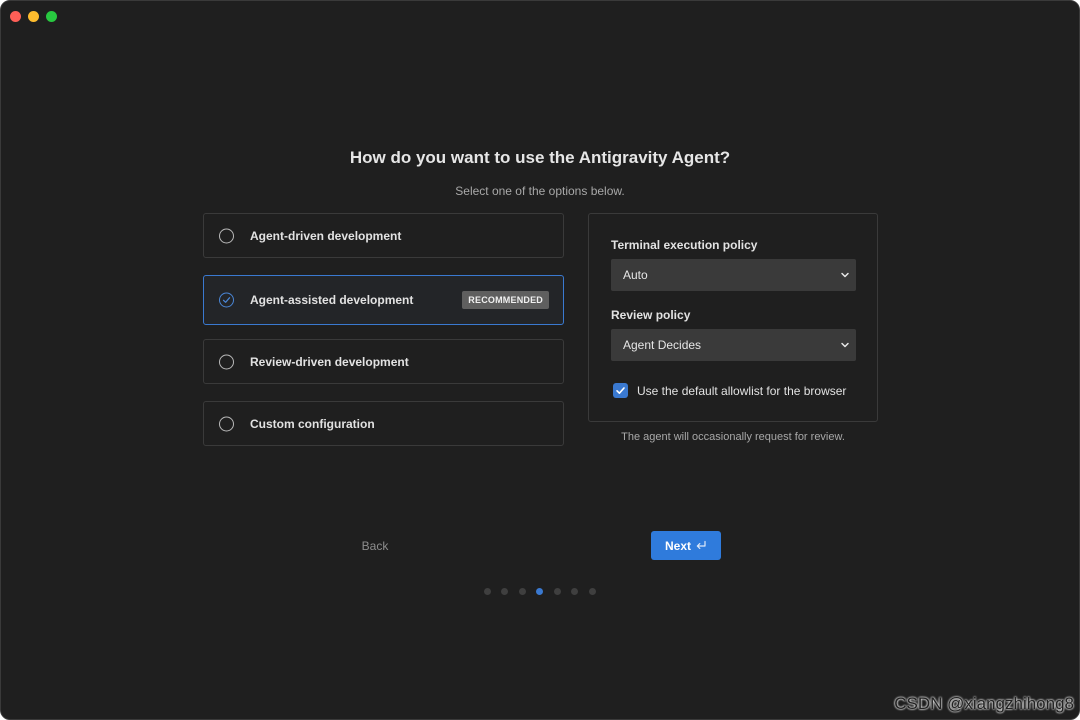 The image size is (1080, 720). Describe the element at coordinates (539, 591) in the screenshot. I see `step-dot-current` at that location.